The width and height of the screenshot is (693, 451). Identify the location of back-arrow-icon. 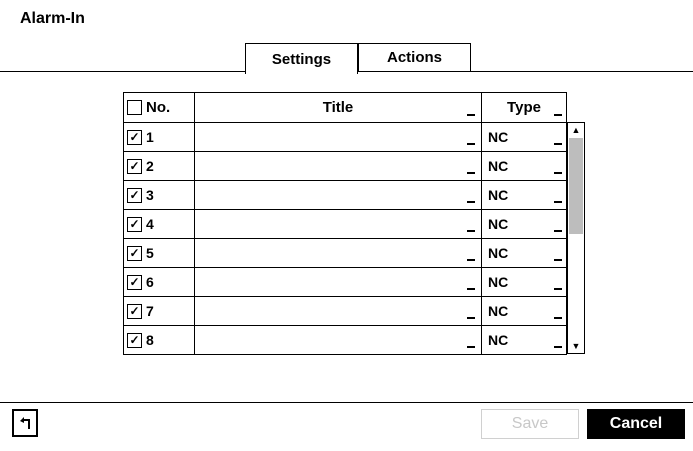
(25, 423).